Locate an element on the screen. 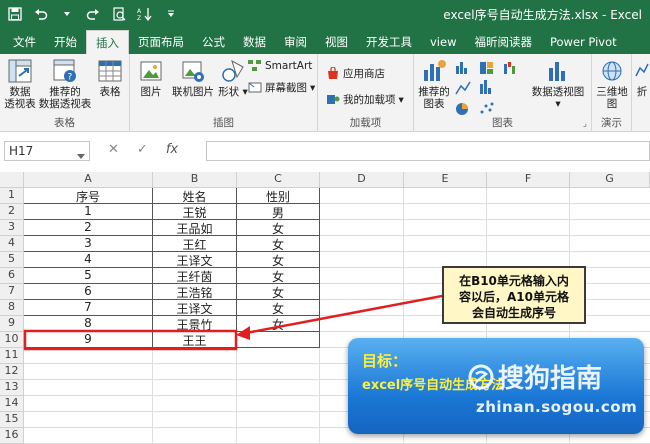 The width and height of the screenshot is (650, 444). column-header-b: B is located at coordinates (195, 180).